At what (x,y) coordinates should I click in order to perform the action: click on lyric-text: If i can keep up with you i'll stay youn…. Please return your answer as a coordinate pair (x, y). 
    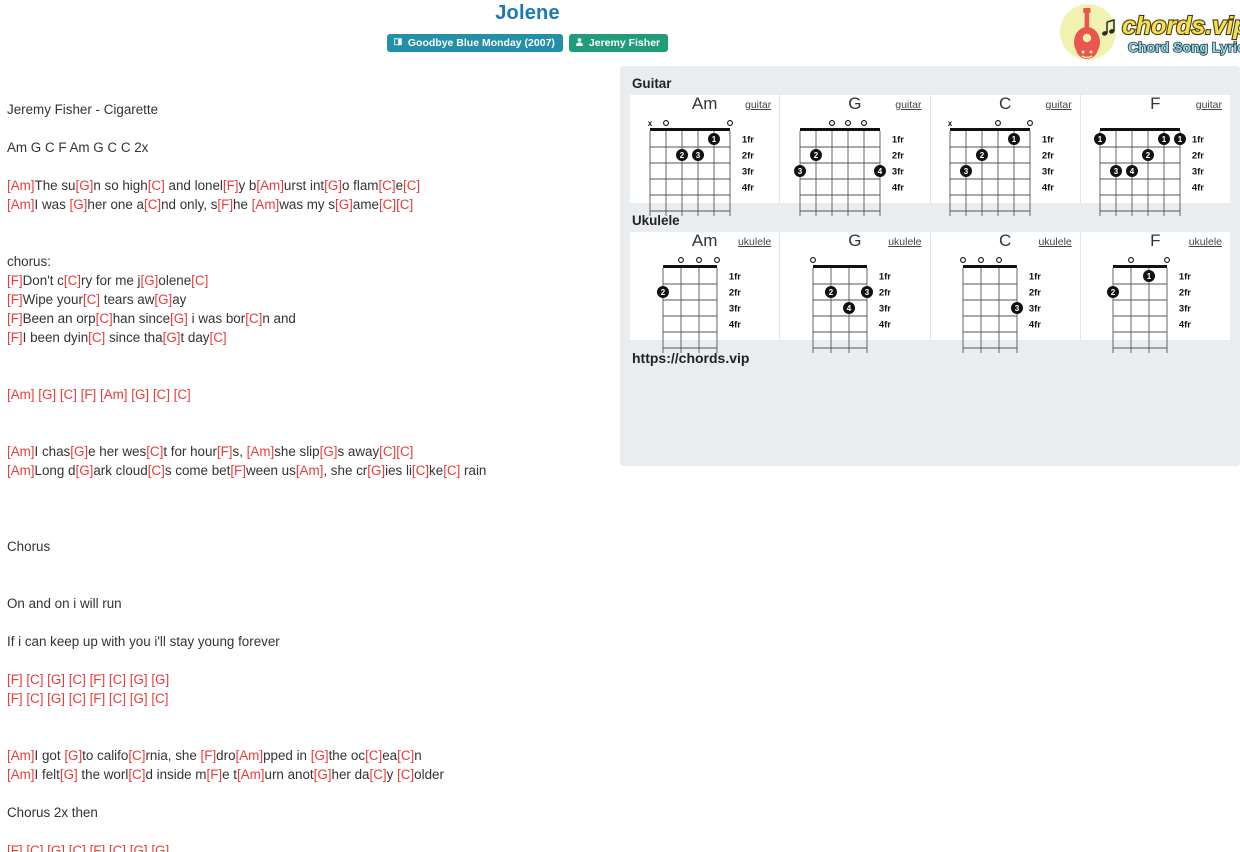
    Looking at the image, I should click on (143, 641).